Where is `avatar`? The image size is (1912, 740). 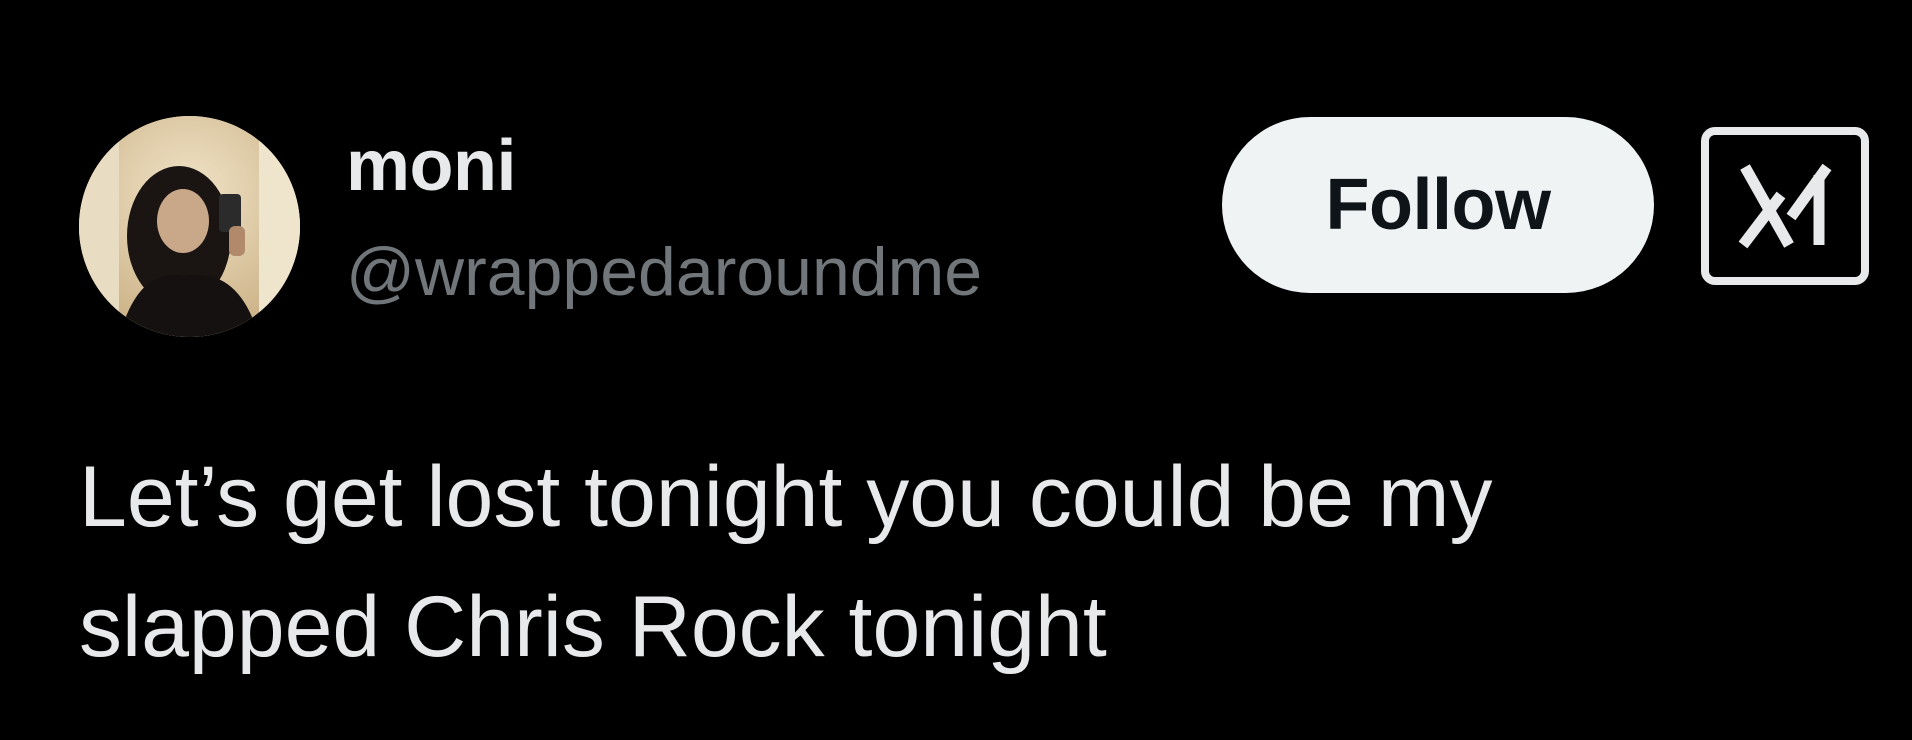
avatar is located at coordinates (189, 226).